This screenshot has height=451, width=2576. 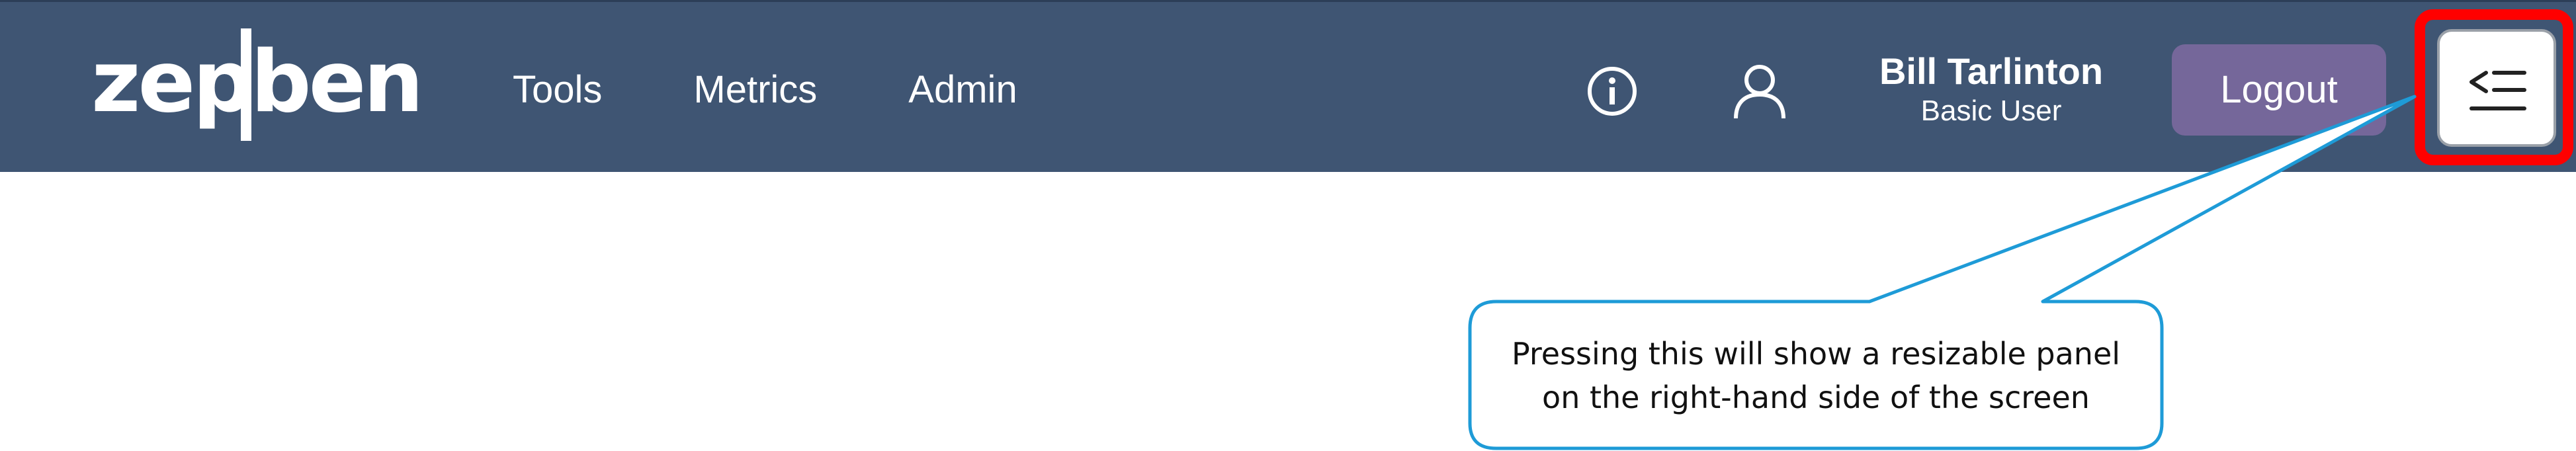 I want to click on logo-mark-icon, so click(x=246, y=84).